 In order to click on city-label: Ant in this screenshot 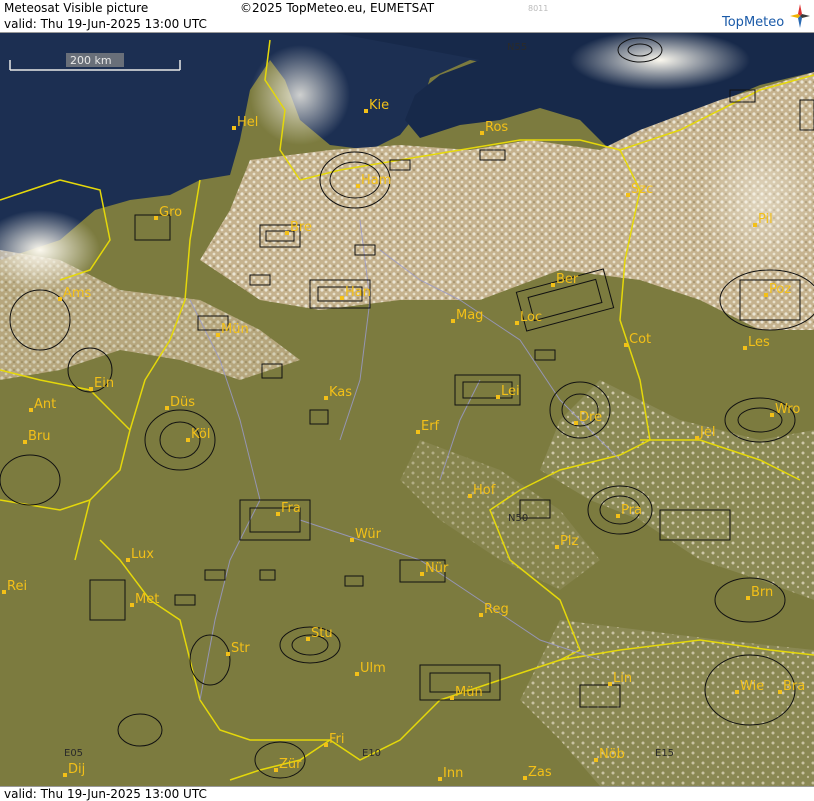, I will do `click(45, 404)`.